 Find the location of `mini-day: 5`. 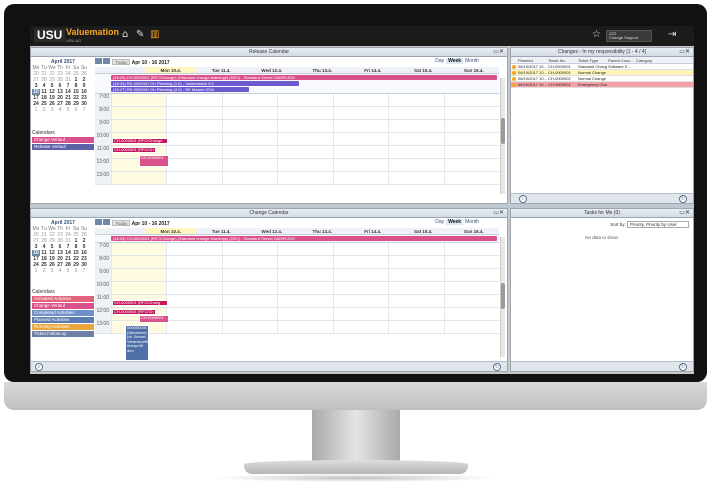

mini-day: 5 is located at coordinates (68, 110).